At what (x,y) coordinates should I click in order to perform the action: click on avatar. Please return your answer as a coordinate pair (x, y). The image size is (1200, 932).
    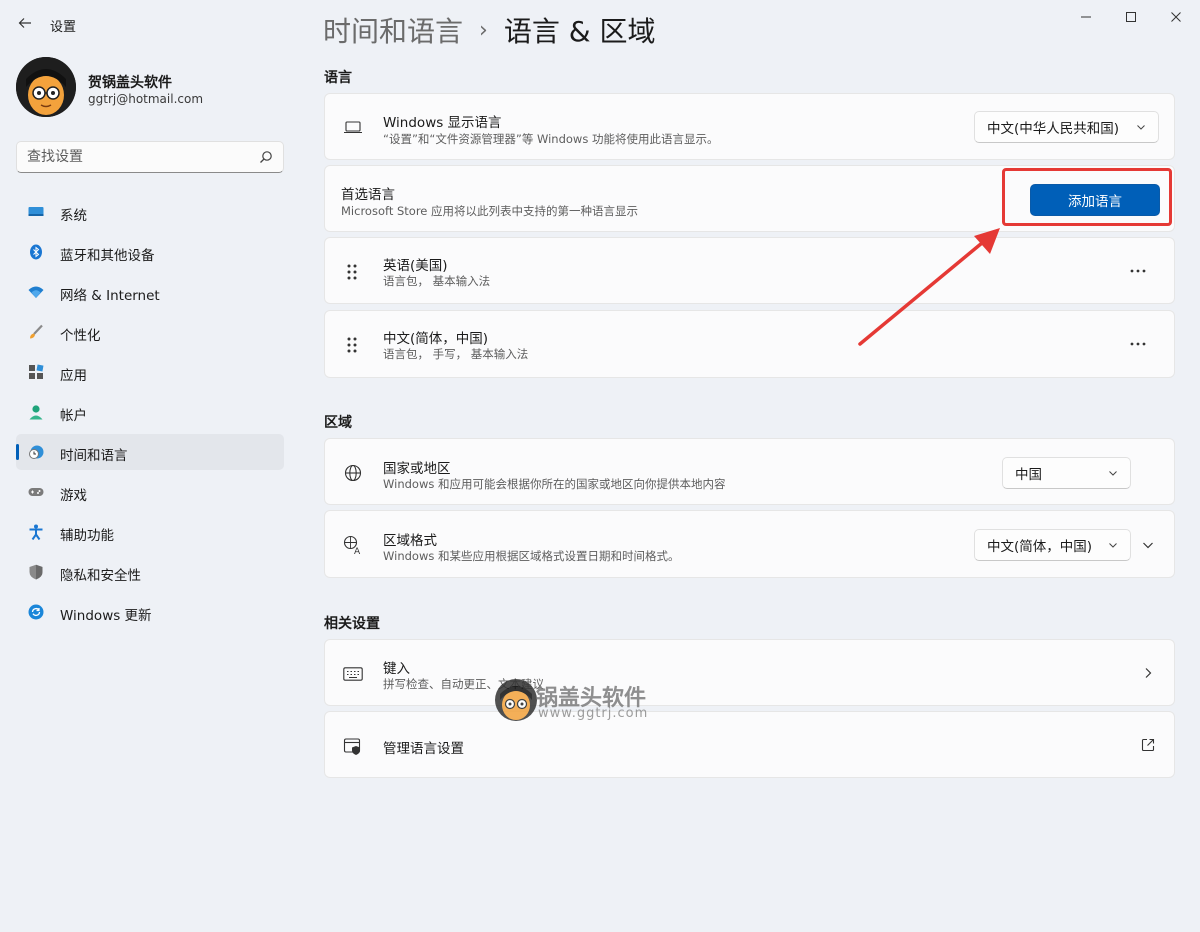
    Looking at the image, I should click on (46, 87).